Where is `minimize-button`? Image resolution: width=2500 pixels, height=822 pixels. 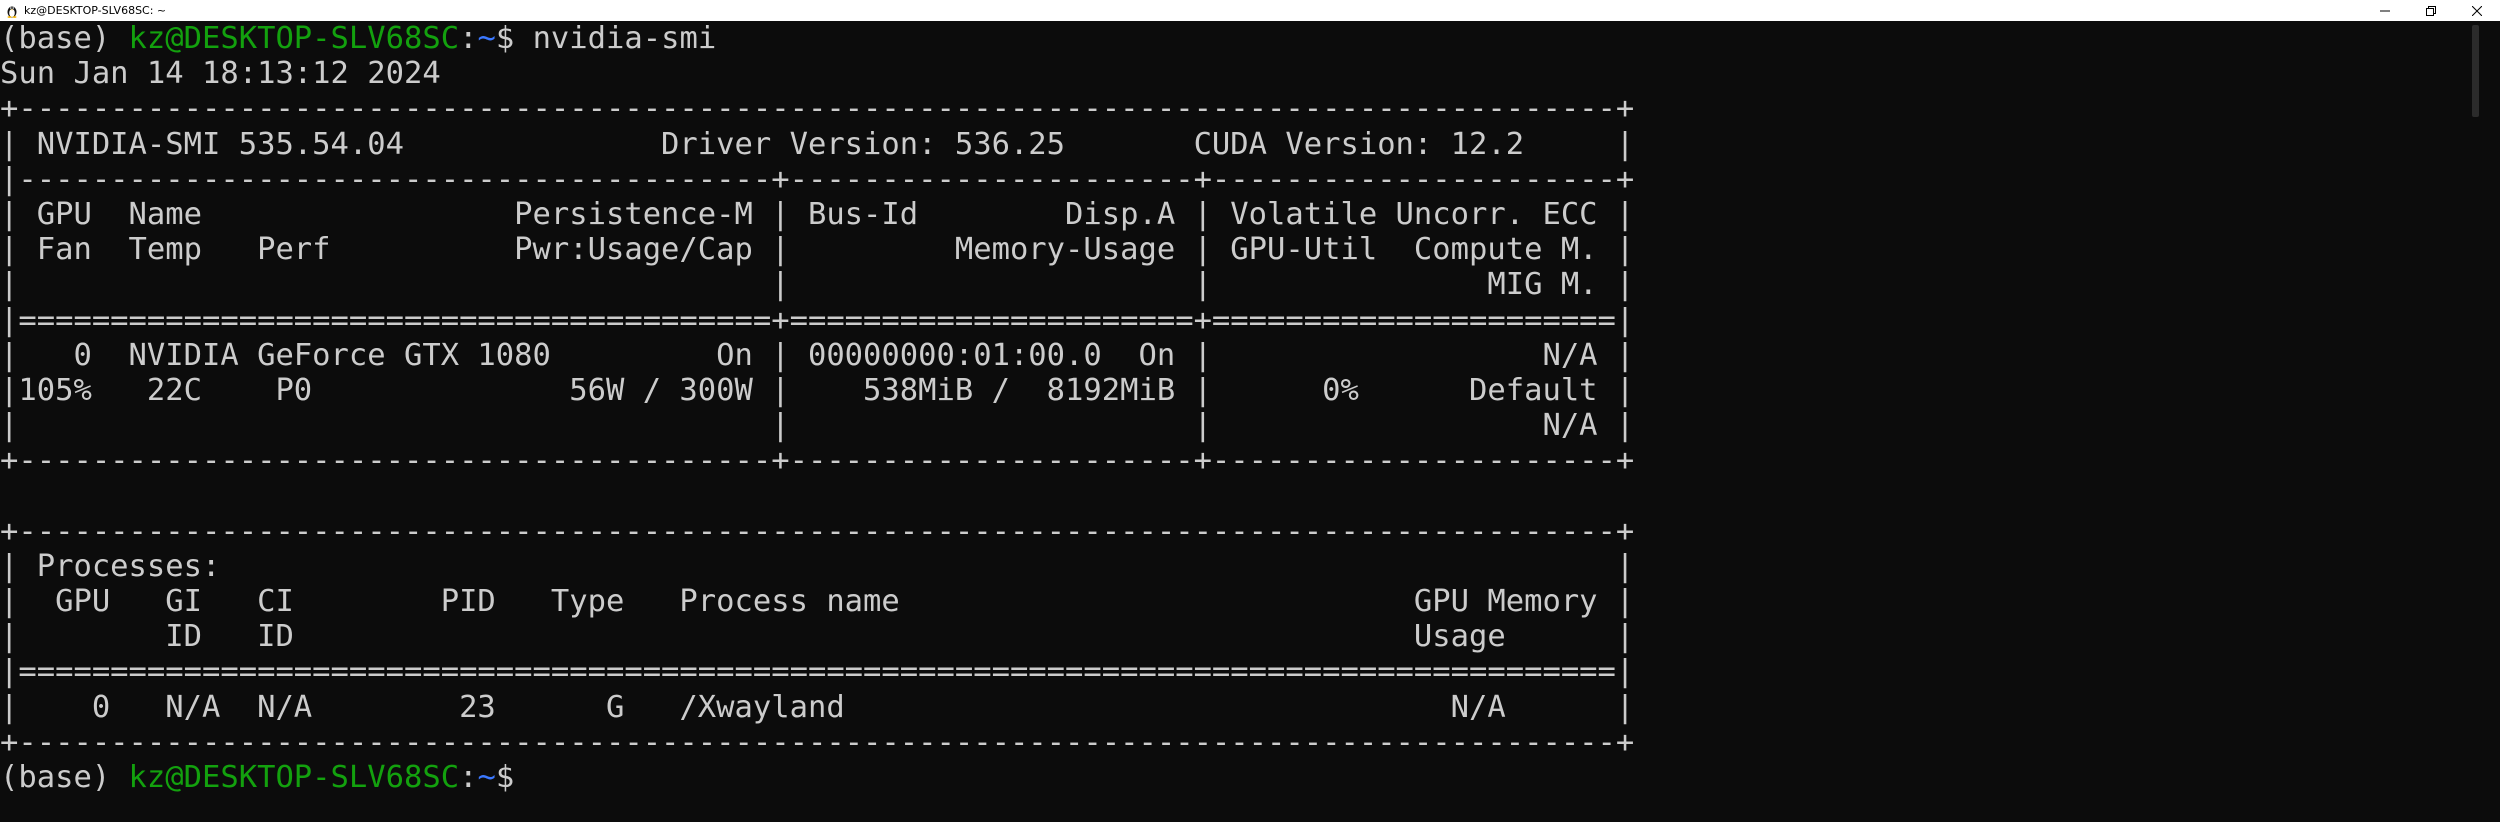
minimize-button is located at coordinates (2385, 10).